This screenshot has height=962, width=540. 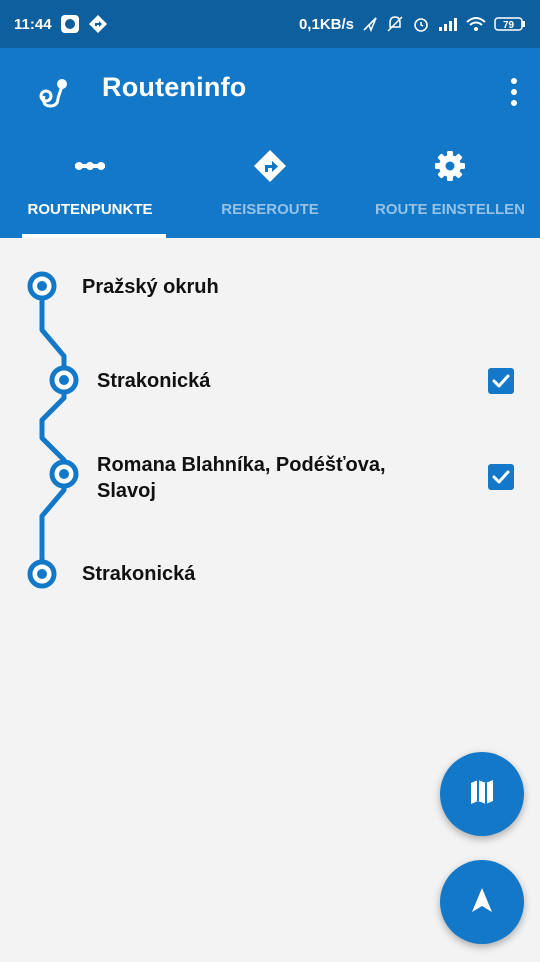 I want to click on map-button, so click(x=482, y=794).